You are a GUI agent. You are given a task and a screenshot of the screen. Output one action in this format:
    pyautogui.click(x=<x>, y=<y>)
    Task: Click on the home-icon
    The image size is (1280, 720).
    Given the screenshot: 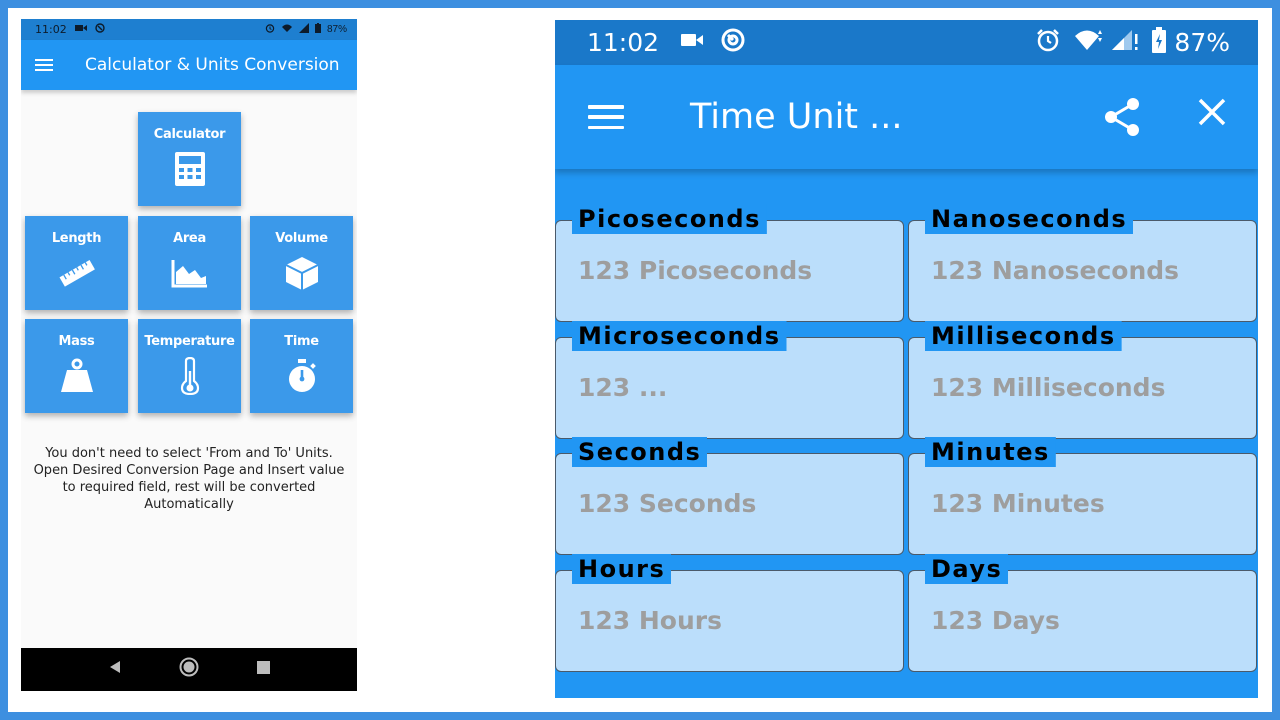 What is the action you would take?
    pyautogui.click(x=189, y=669)
    